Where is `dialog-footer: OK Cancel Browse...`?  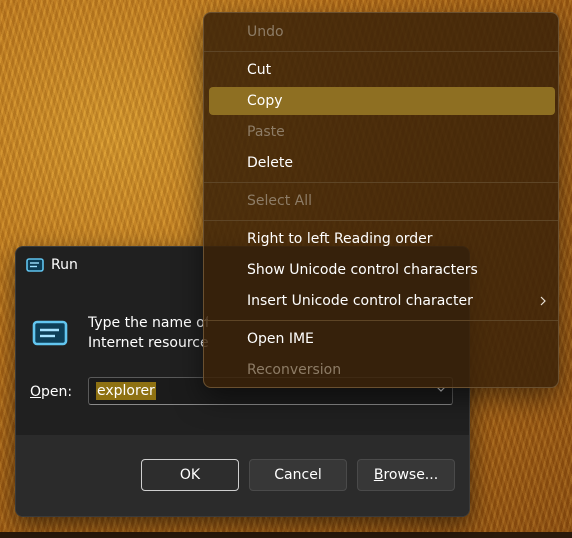
dialog-footer: OK Cancel Browse... is located at coordinates (242, 475).